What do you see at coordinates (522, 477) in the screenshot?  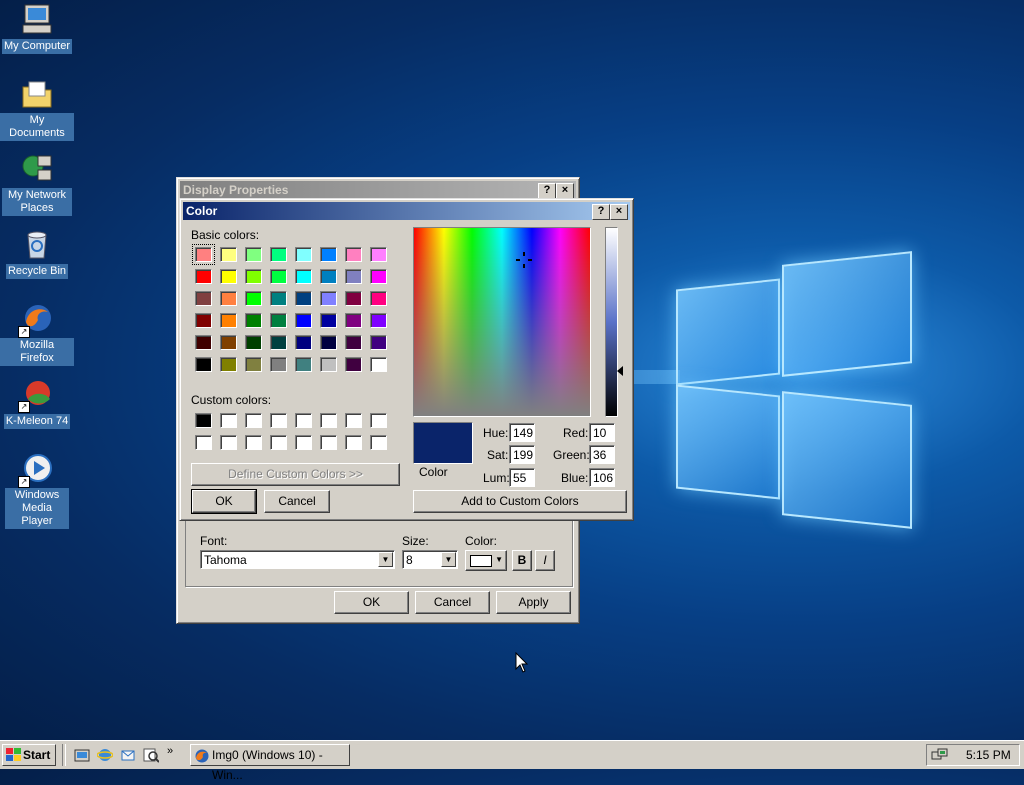 I see `lum-input: 55` at bounding box center [522, 477].